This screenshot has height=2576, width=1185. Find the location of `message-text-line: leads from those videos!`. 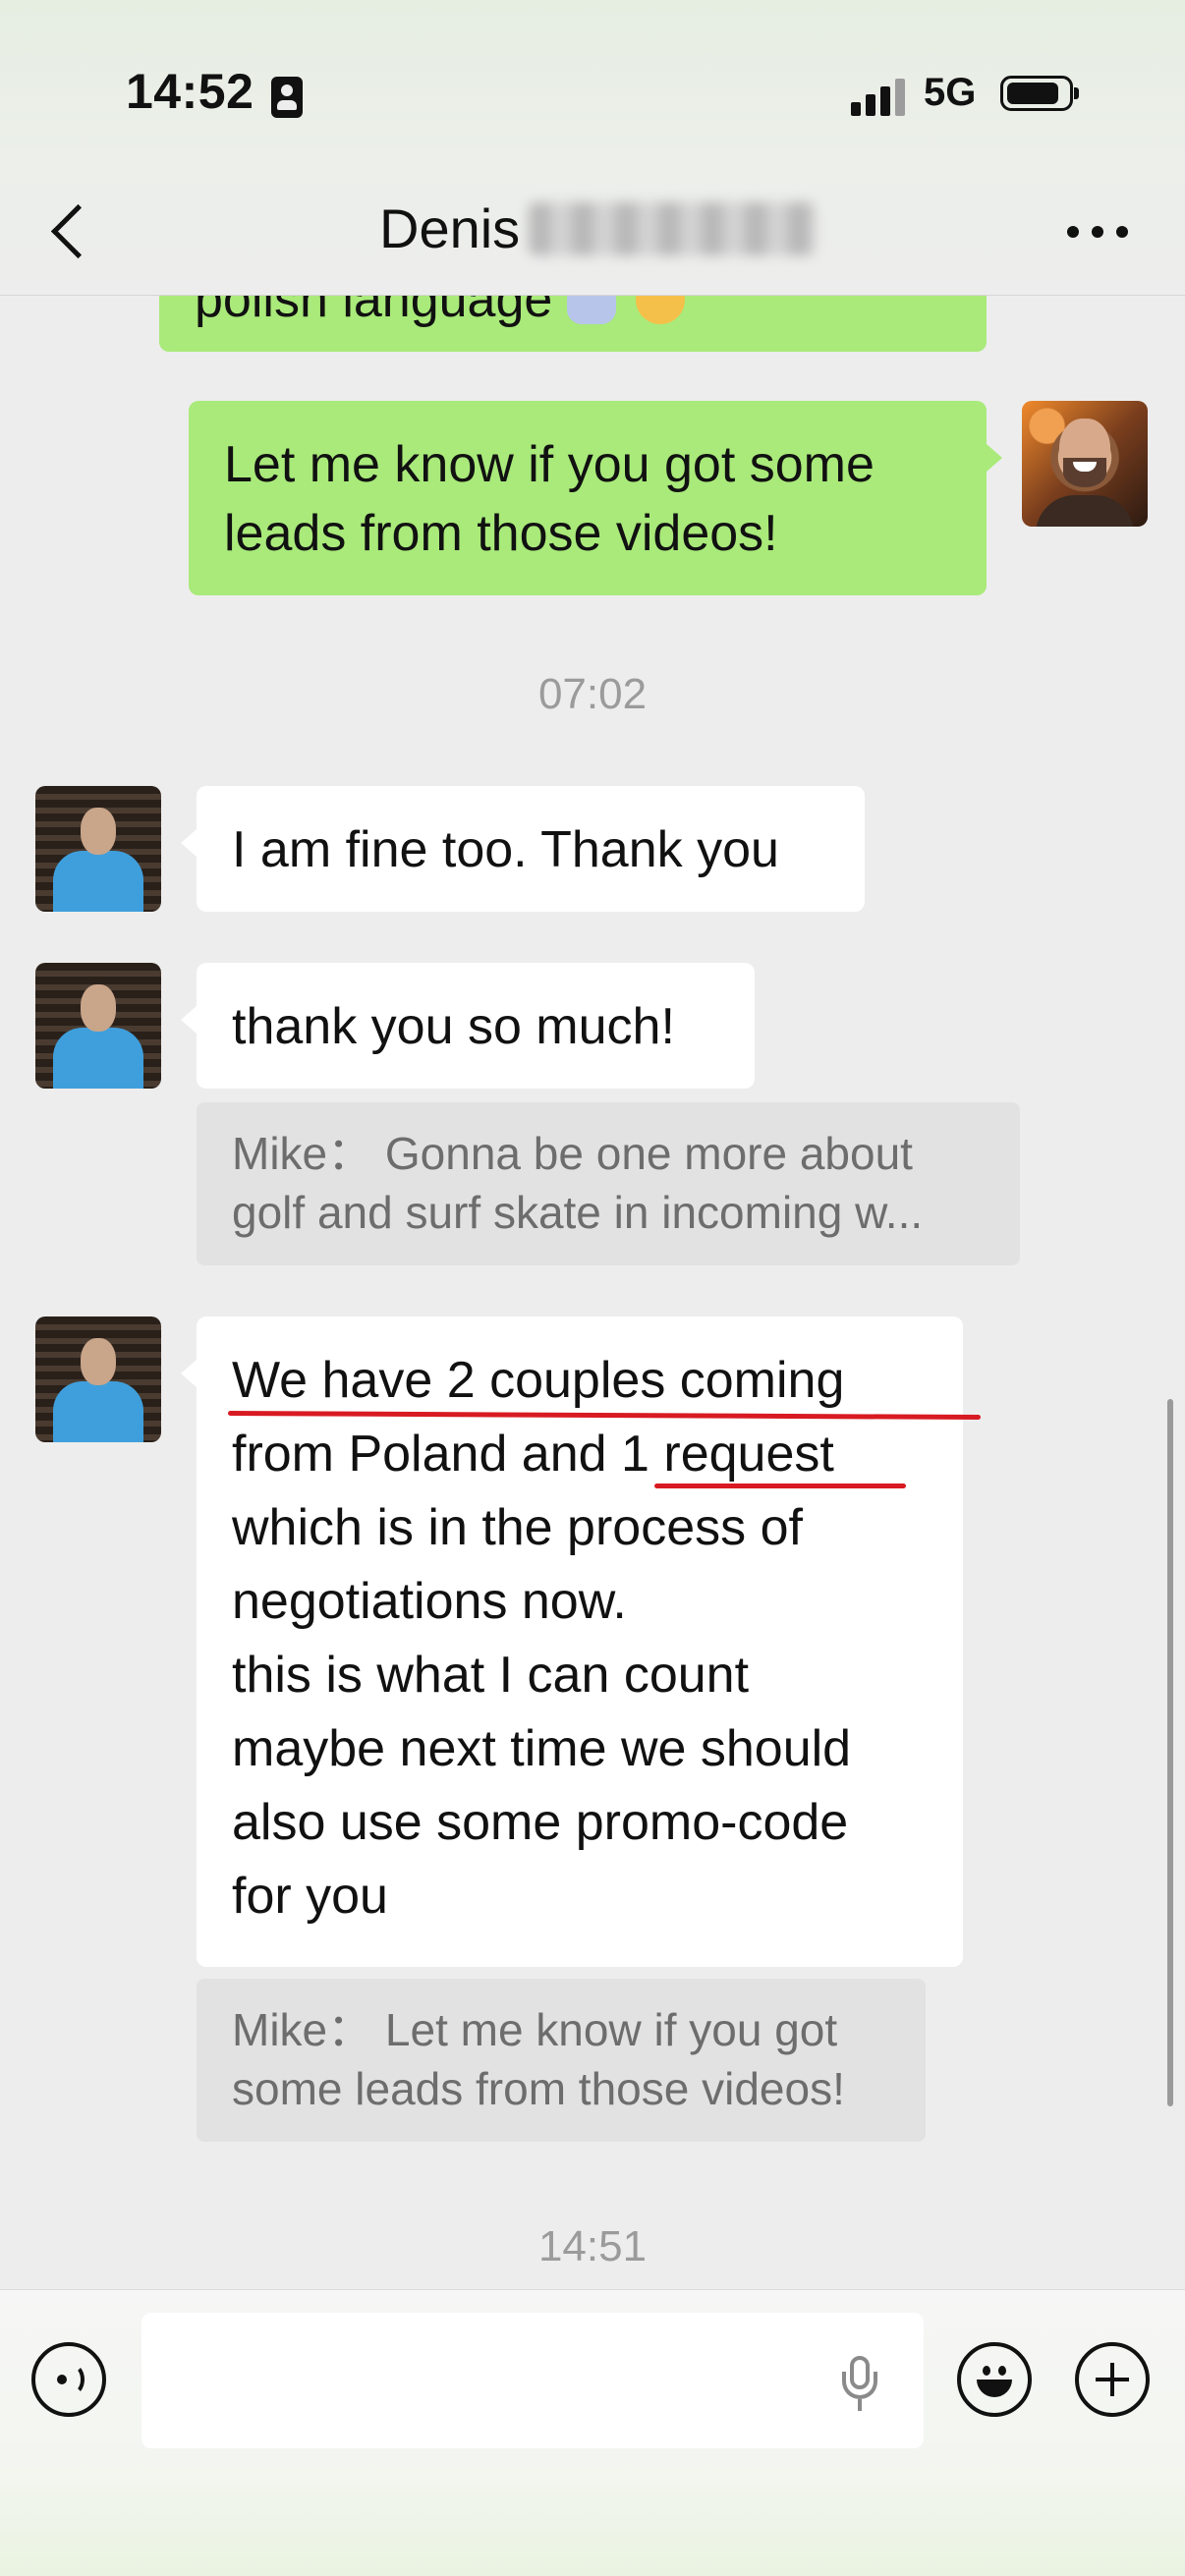

message-text-line: leads from those videos! is located at coordinates (501, 533).